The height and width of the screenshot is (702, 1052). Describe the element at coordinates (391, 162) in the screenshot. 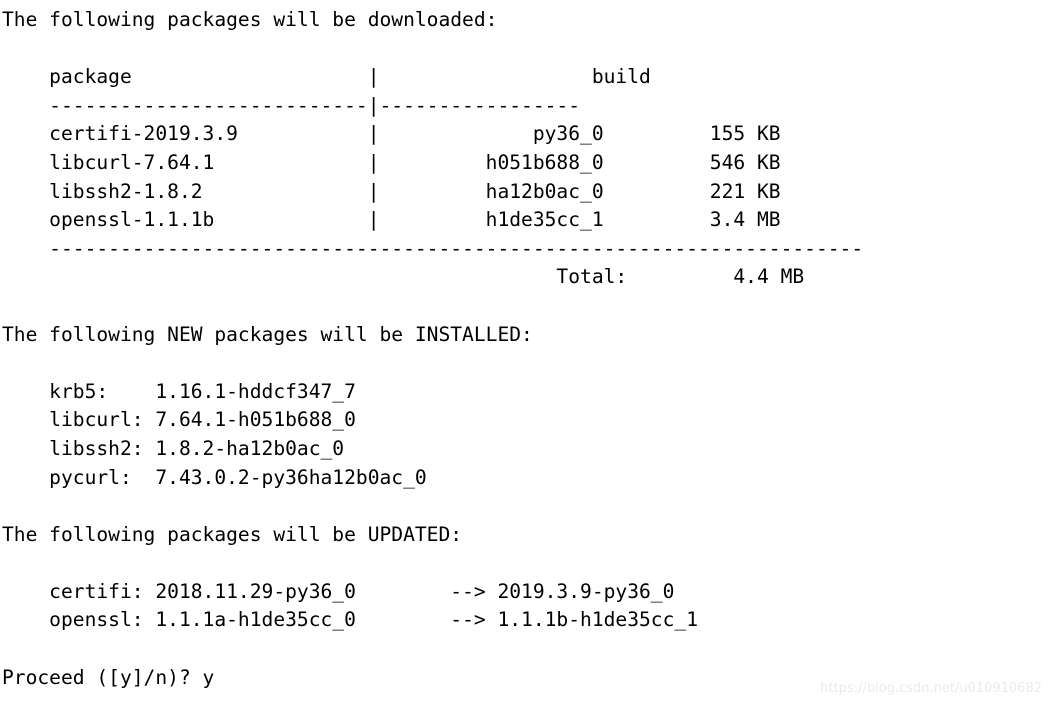

I see `table-row: libcurl-7.64.1 | h051b688_0 546 KB` at that location.